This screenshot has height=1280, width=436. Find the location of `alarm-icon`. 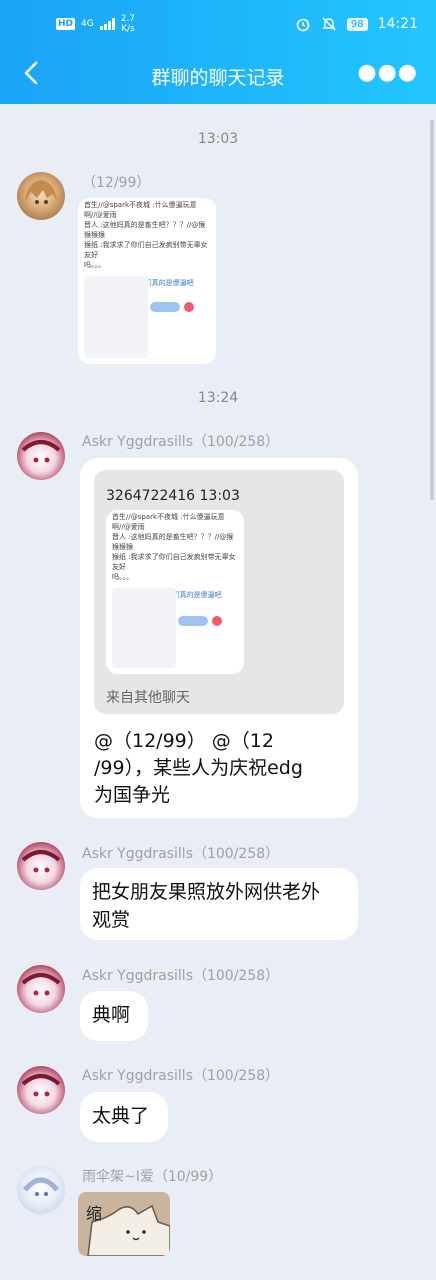

alarm-icon is located at coordinates (303, 25).